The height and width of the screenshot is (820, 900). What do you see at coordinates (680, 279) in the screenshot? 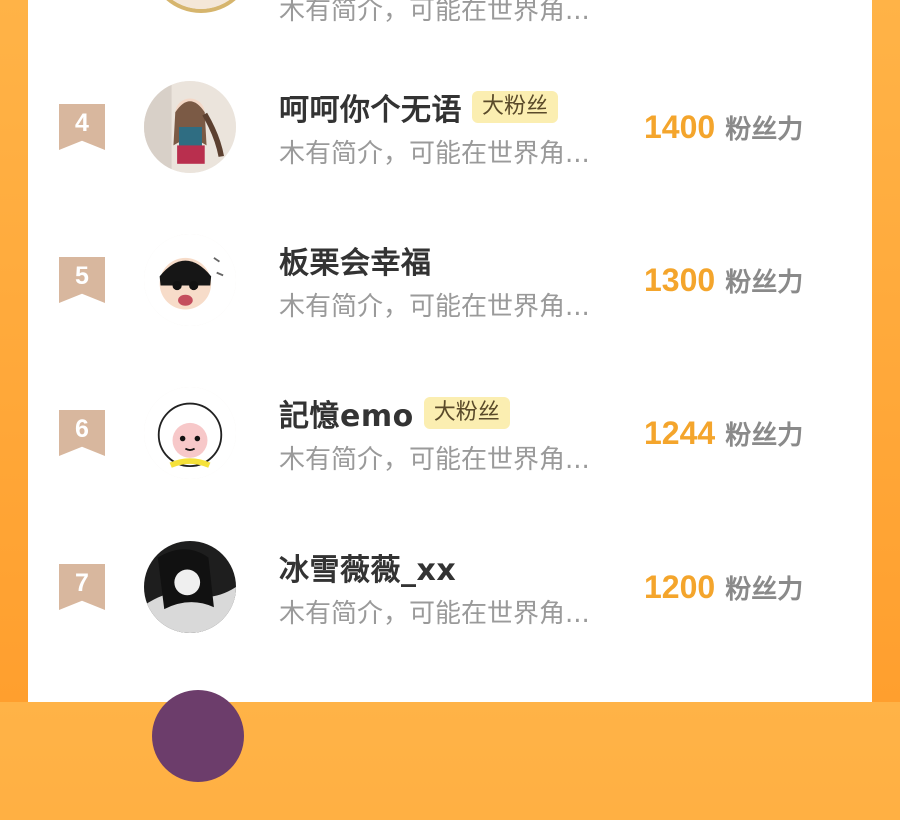
I see `fan-power-value: 1300` at bounding box center [680, 279].